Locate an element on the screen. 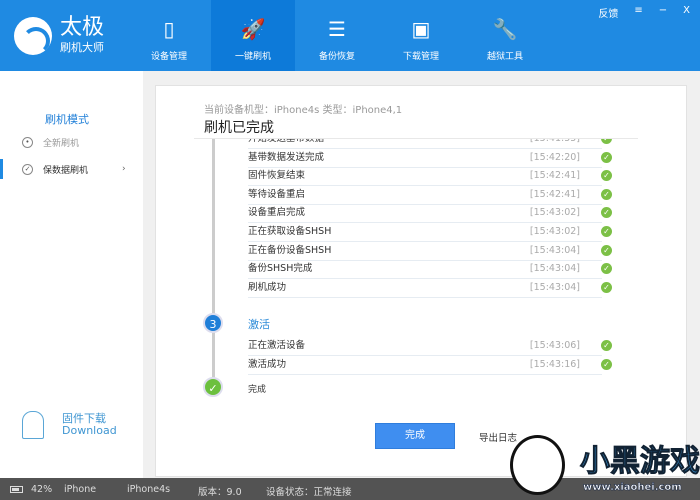  log-row: 正在备份设备SHSH [15:43:04] ✓ is located at coordinates (430, 251).